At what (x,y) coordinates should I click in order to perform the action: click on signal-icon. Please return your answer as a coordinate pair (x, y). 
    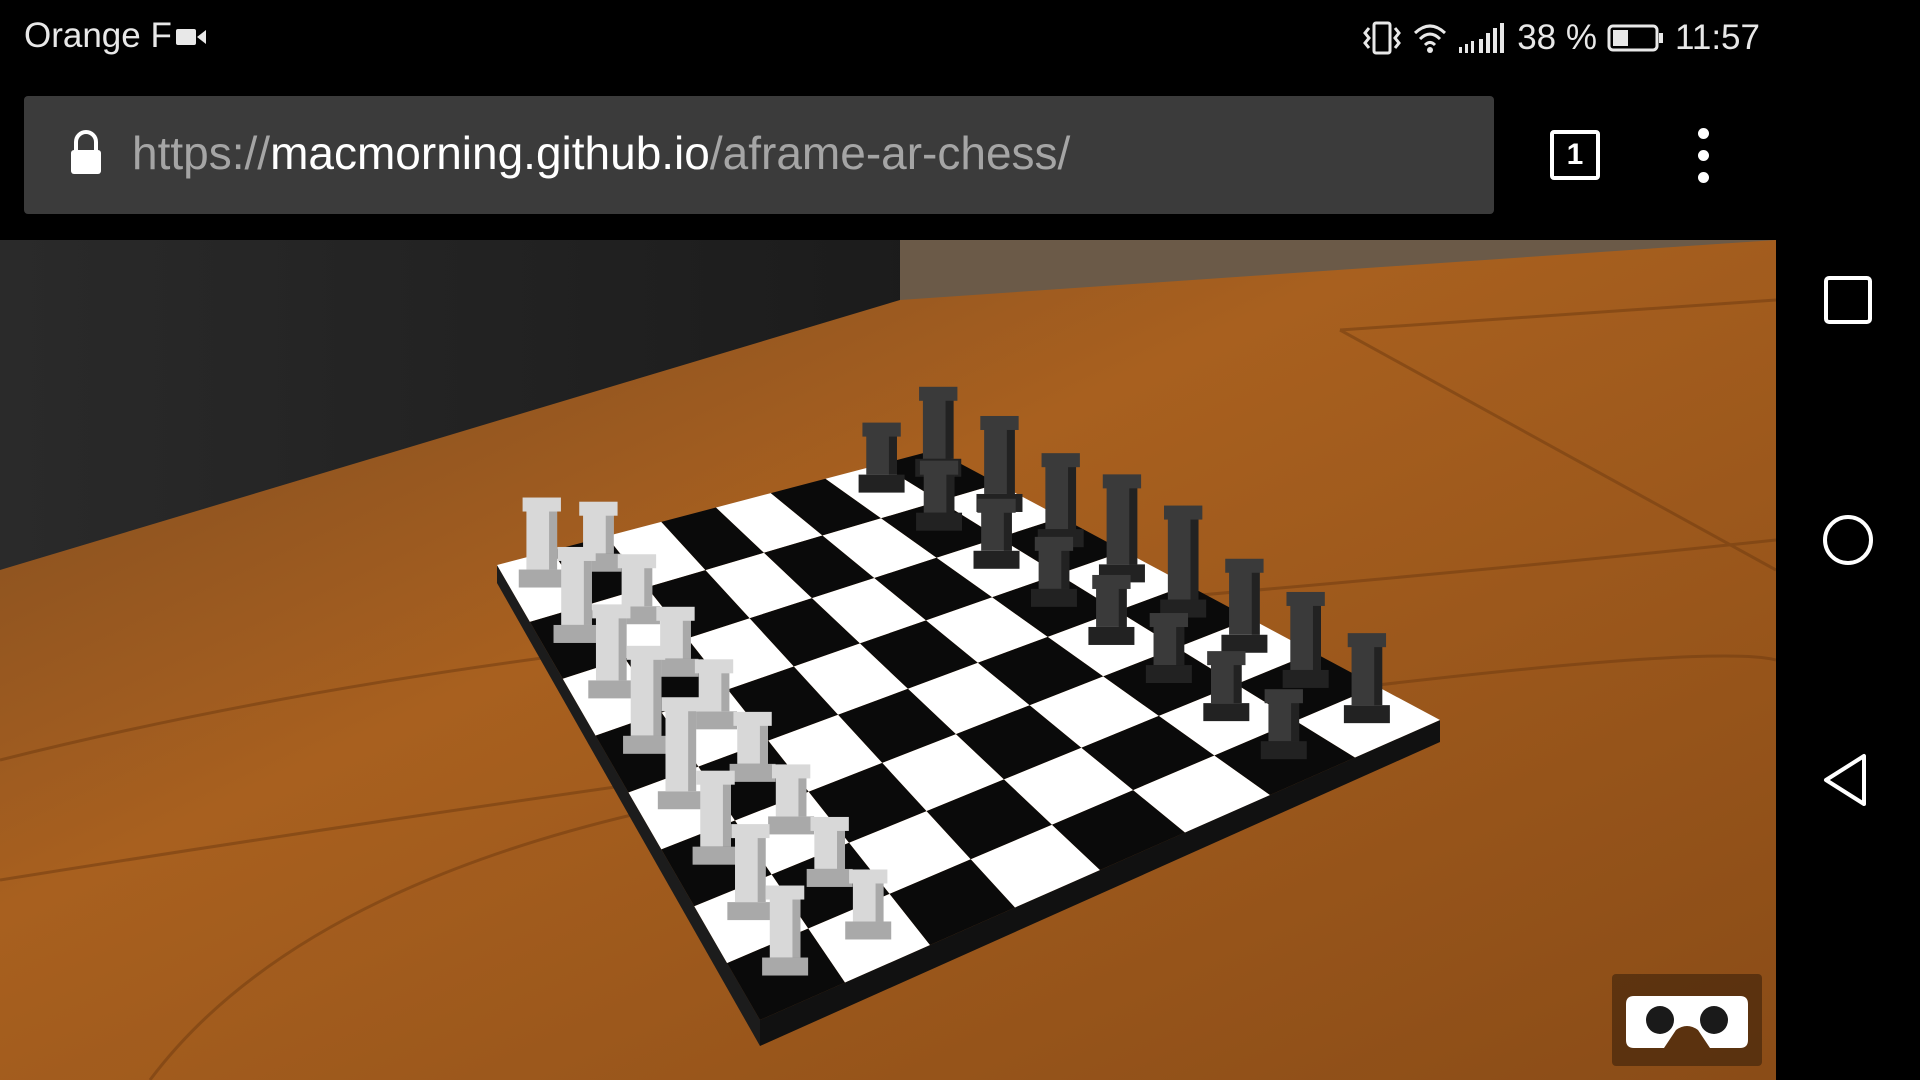
    Looking at the image, I should click on (1482, 38).